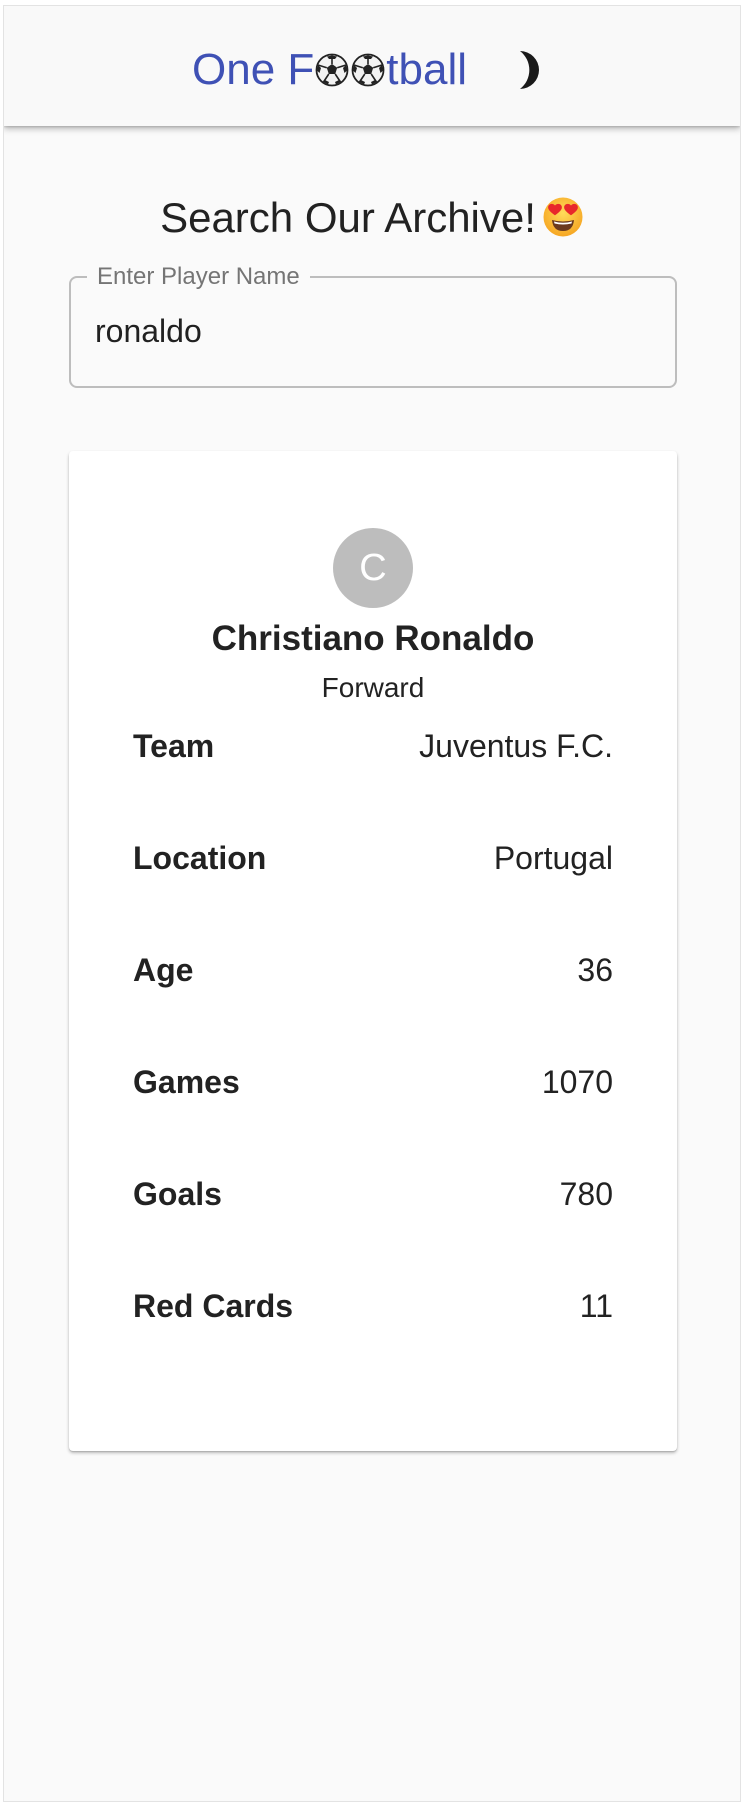  Describe the element at coordinates (595, 970) in the screenshot. I see `stat-value: 36` at that location.